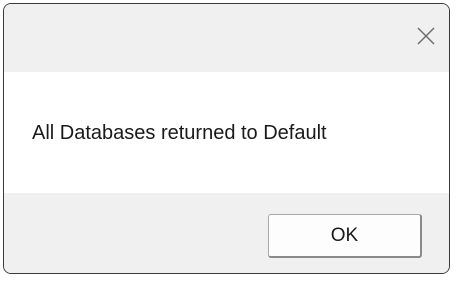 The image size is (457, 281). Describe the element at coordinates (345, 236) in the screenshot. I see `ok-button: OK` at that location.